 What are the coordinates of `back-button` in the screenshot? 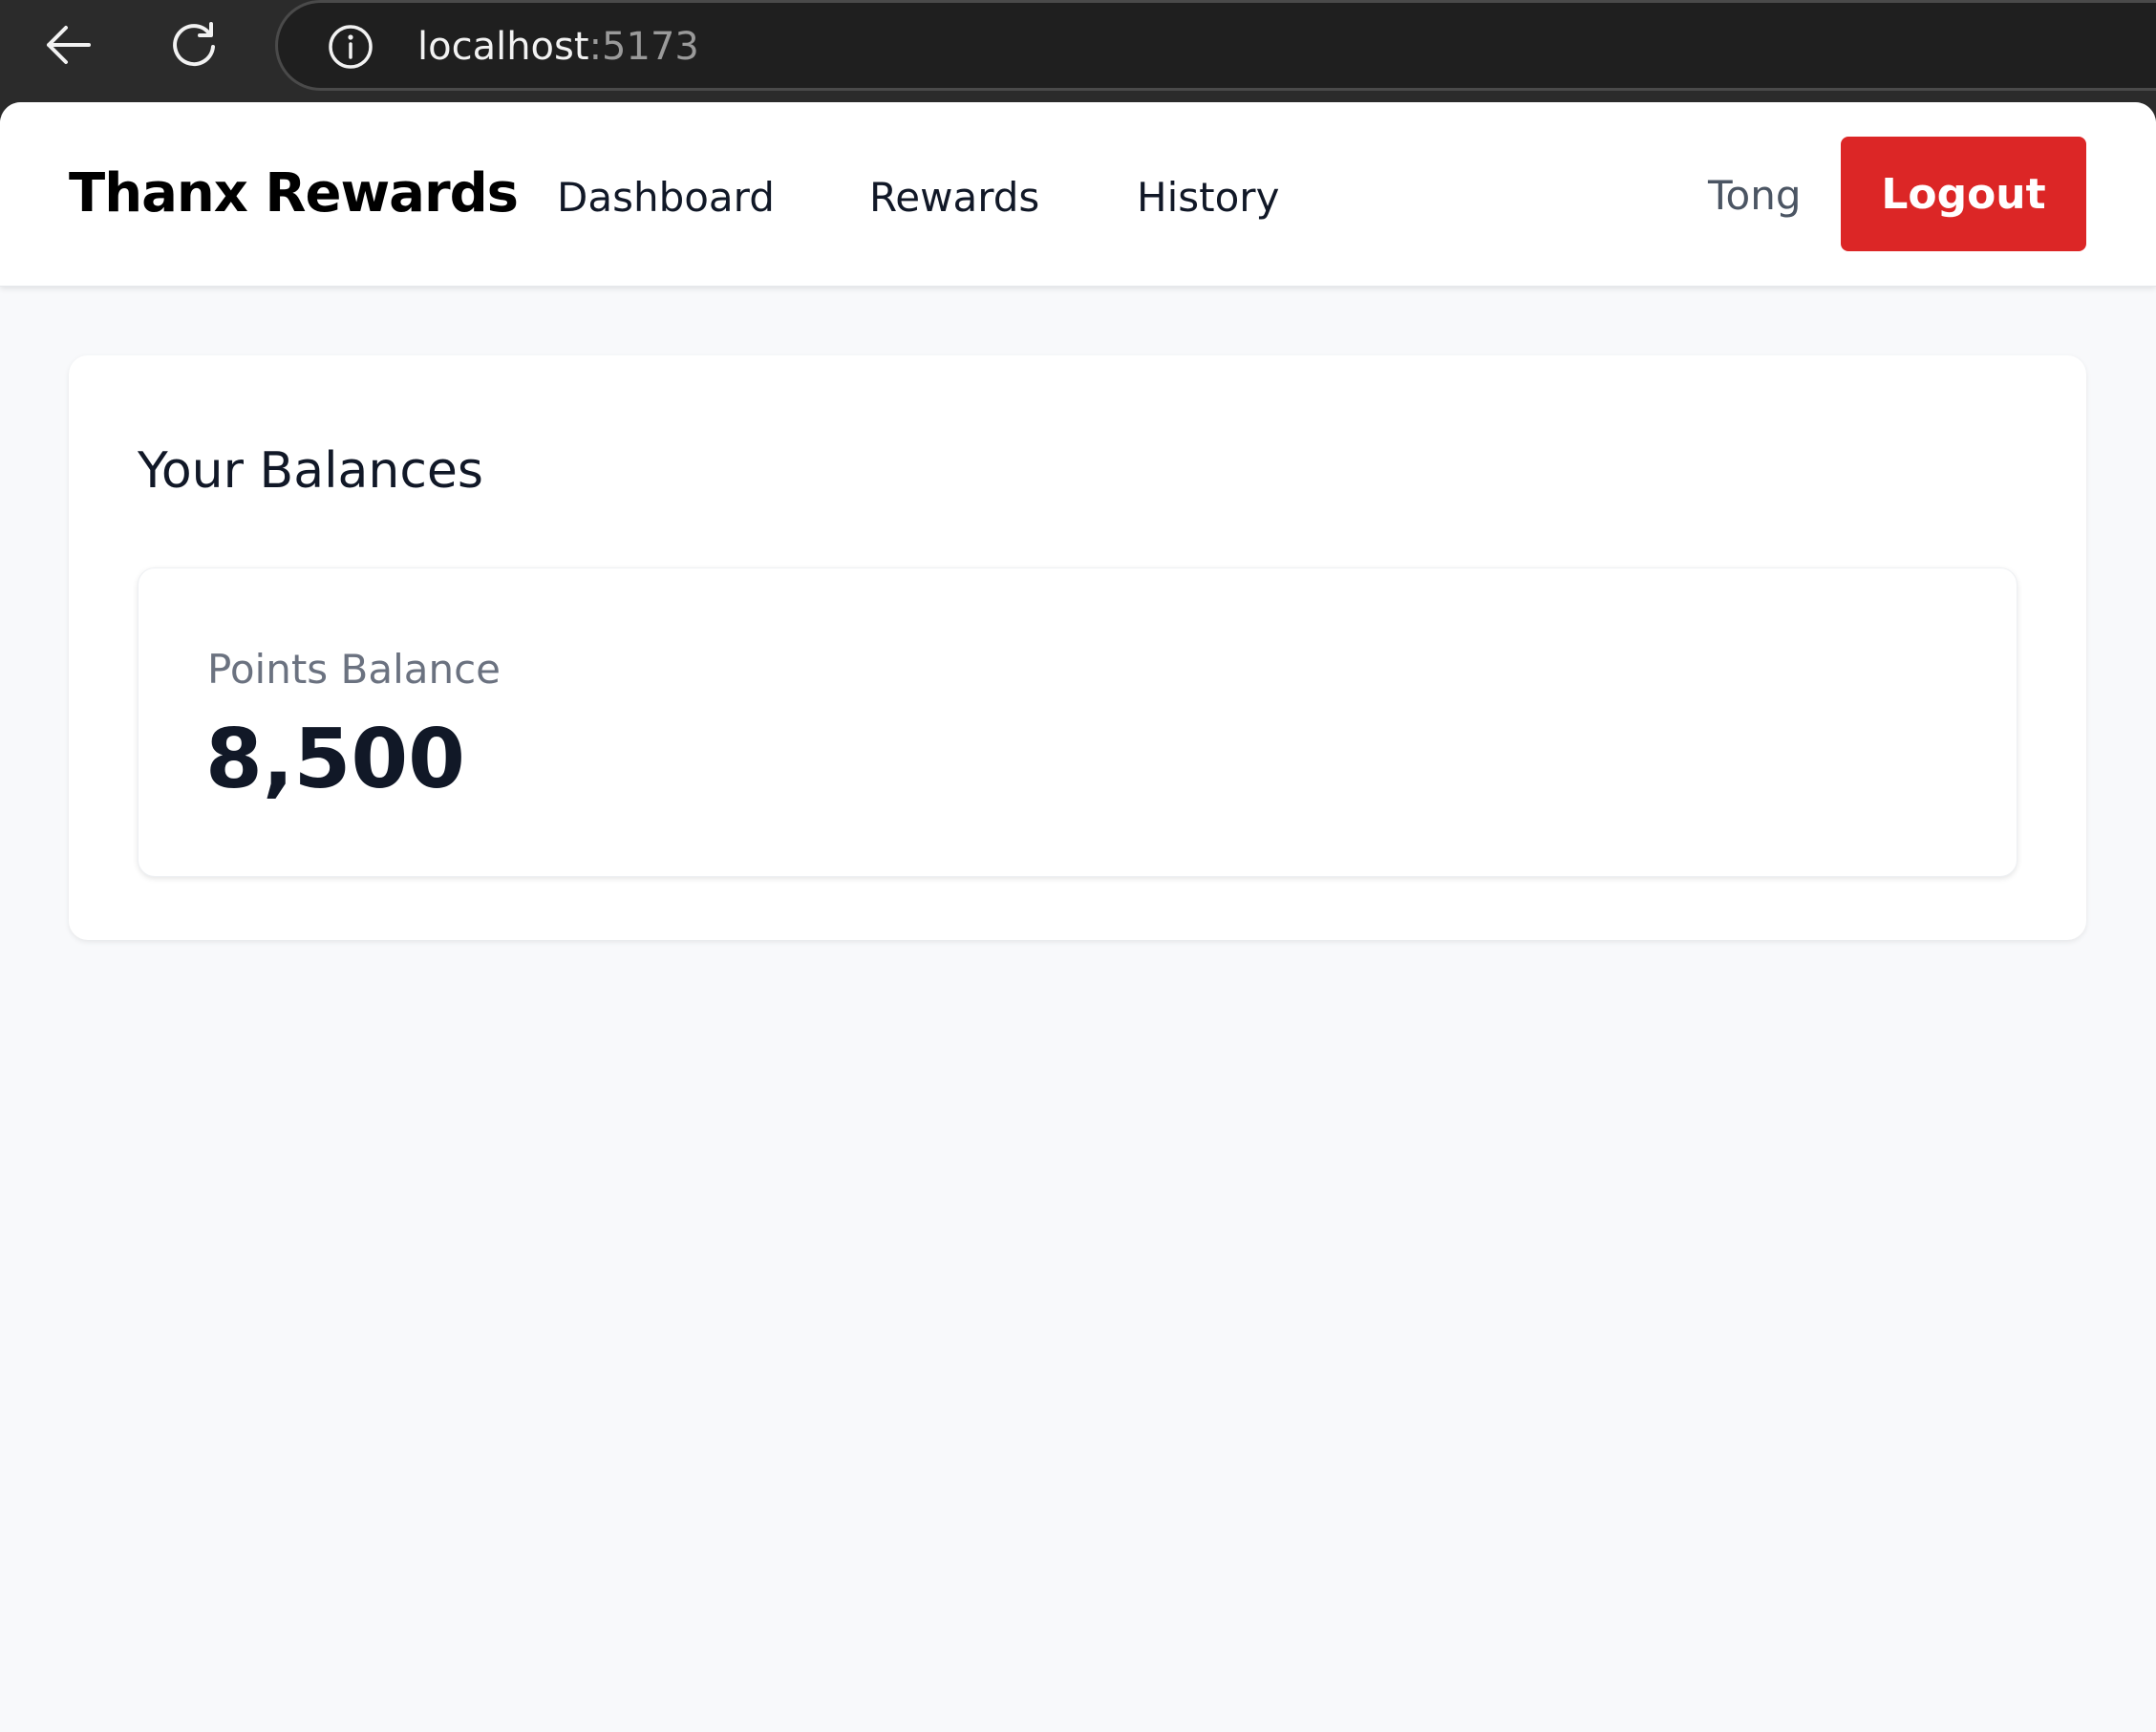 It's located at (67, 44).